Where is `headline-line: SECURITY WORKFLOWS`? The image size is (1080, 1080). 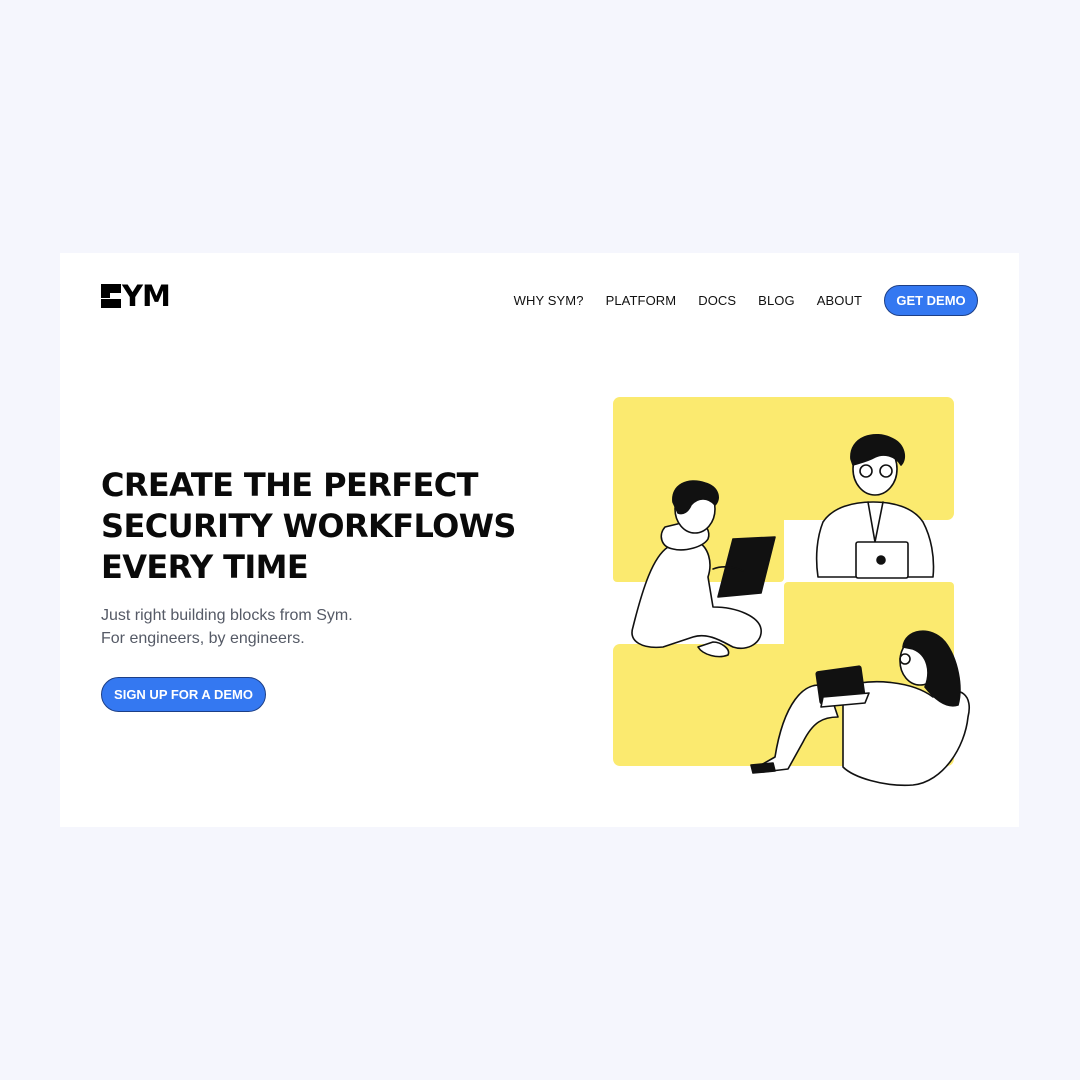 headline-line: SECURITY WORKFLOWS is located at coordinates (308, 526).